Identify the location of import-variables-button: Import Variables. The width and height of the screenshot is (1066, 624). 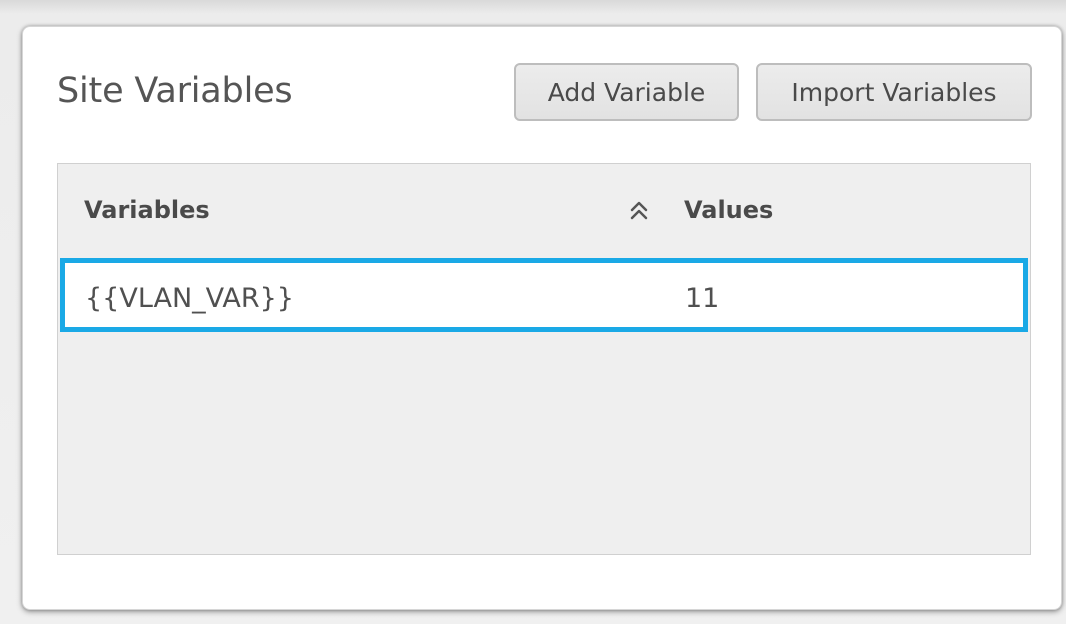
(894, 92).